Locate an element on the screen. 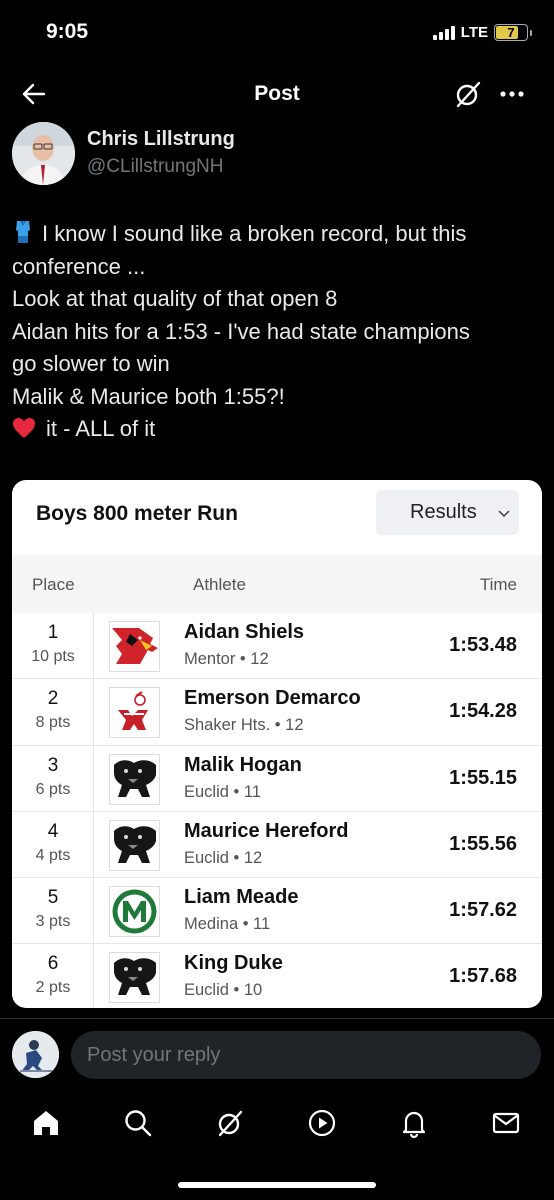 This screenshot has height=1200, width=554. post-author: Chris Lillstrung @CLillstrungNH is located at coordinates (277, 154).